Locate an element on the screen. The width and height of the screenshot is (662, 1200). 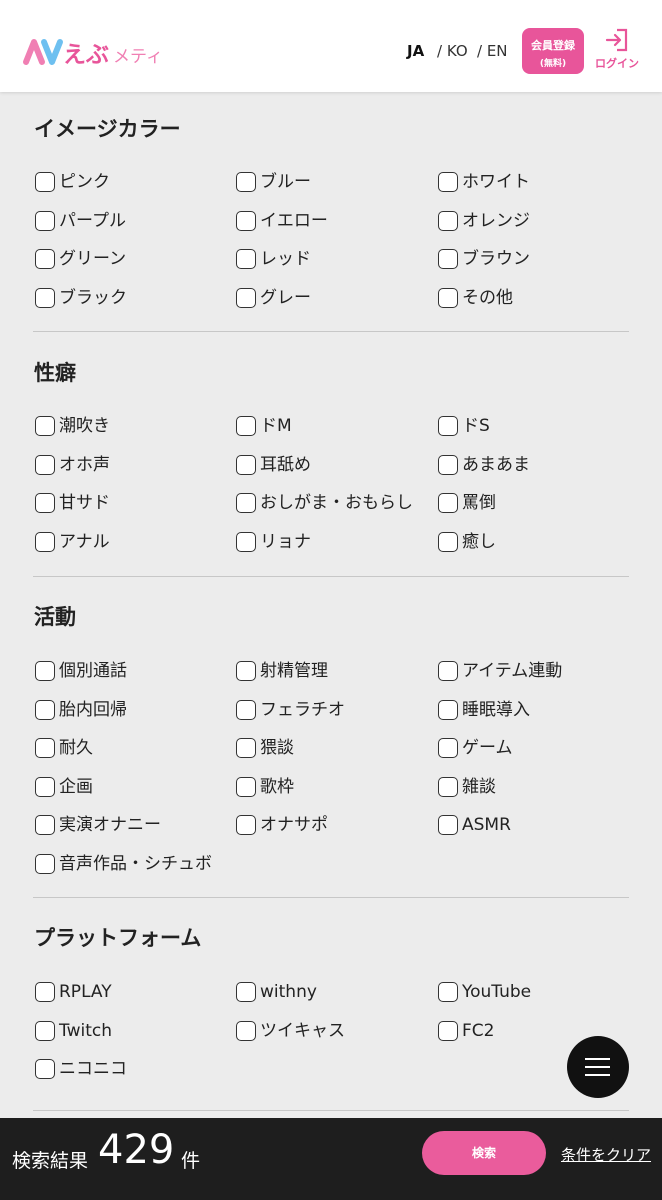
section-title: 活動 is located at coordinates (55, 617).